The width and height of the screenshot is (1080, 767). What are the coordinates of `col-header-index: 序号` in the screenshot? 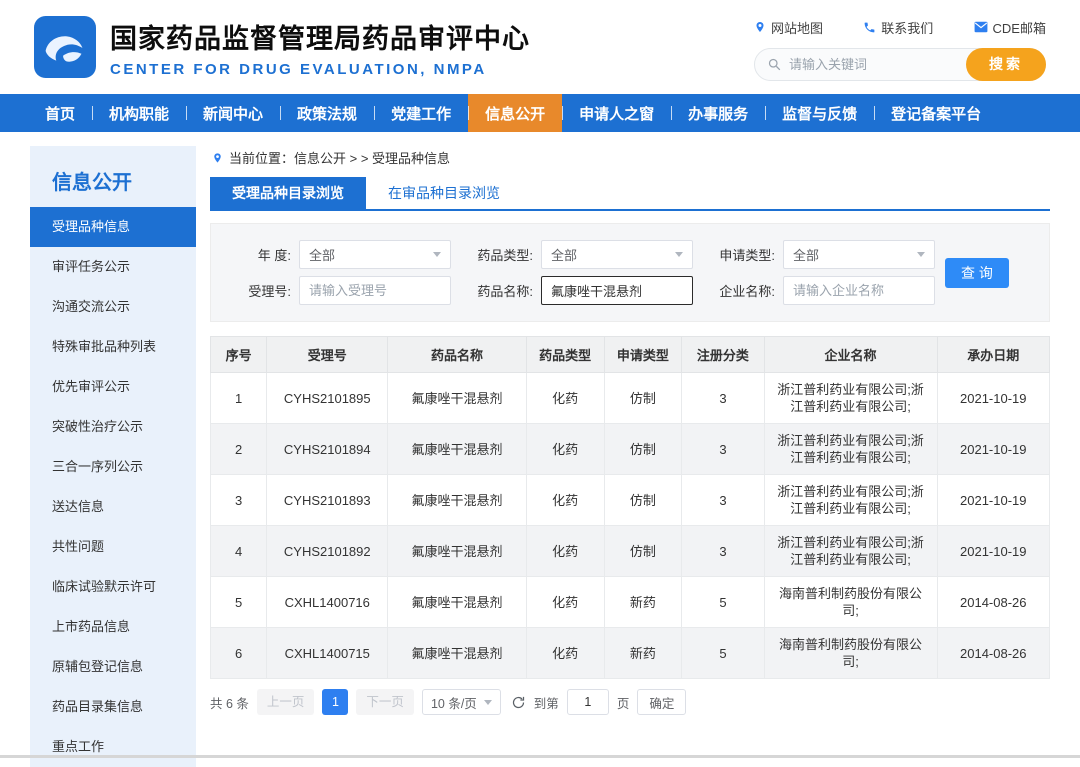 It's located at (238, 354).